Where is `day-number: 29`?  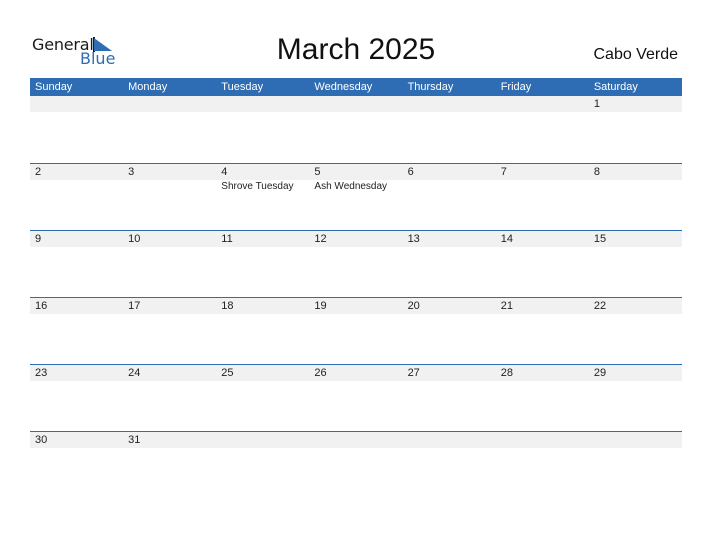 day-number: 29 is located at coordinates (600, 373).